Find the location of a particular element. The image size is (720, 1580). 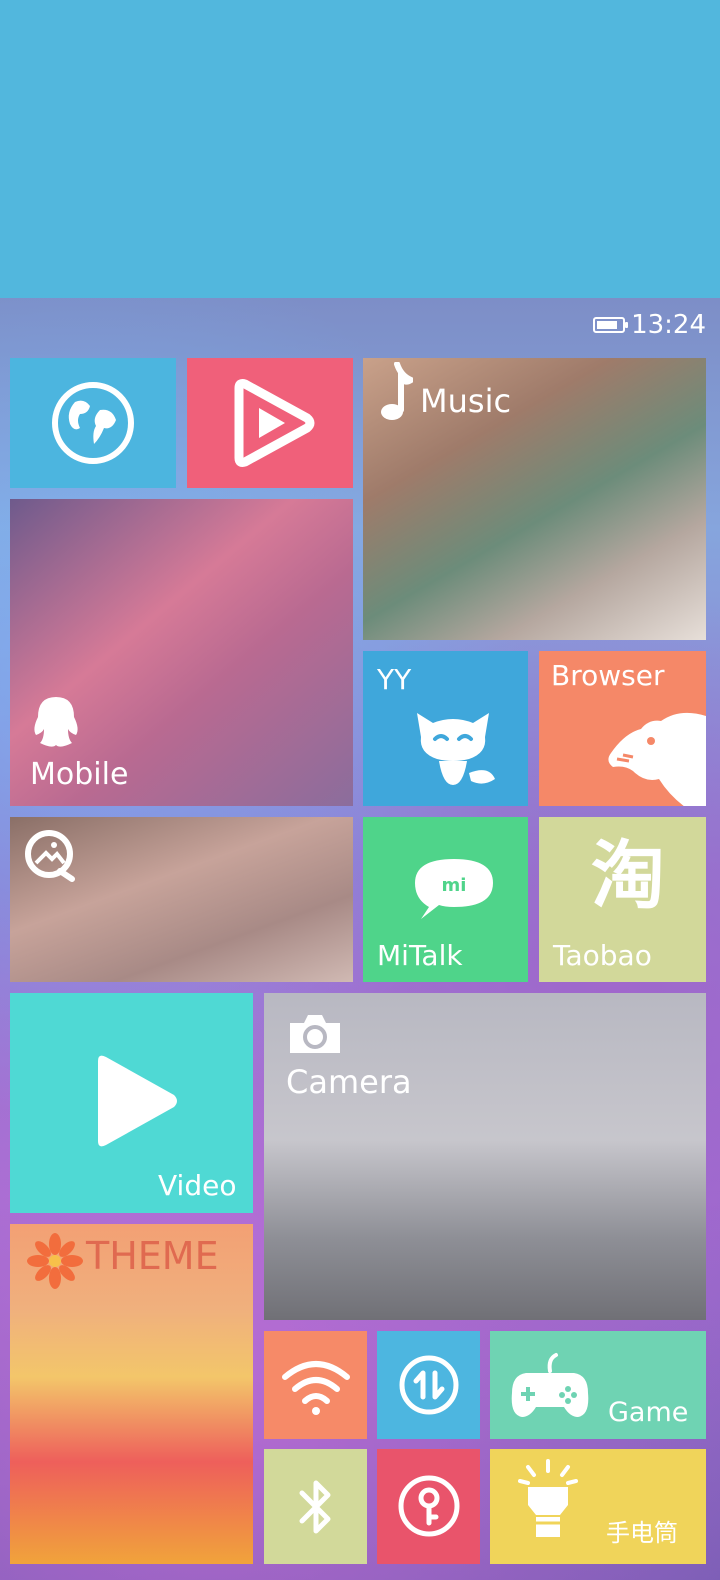

gallery-icon is located at coordinates (50, 856).